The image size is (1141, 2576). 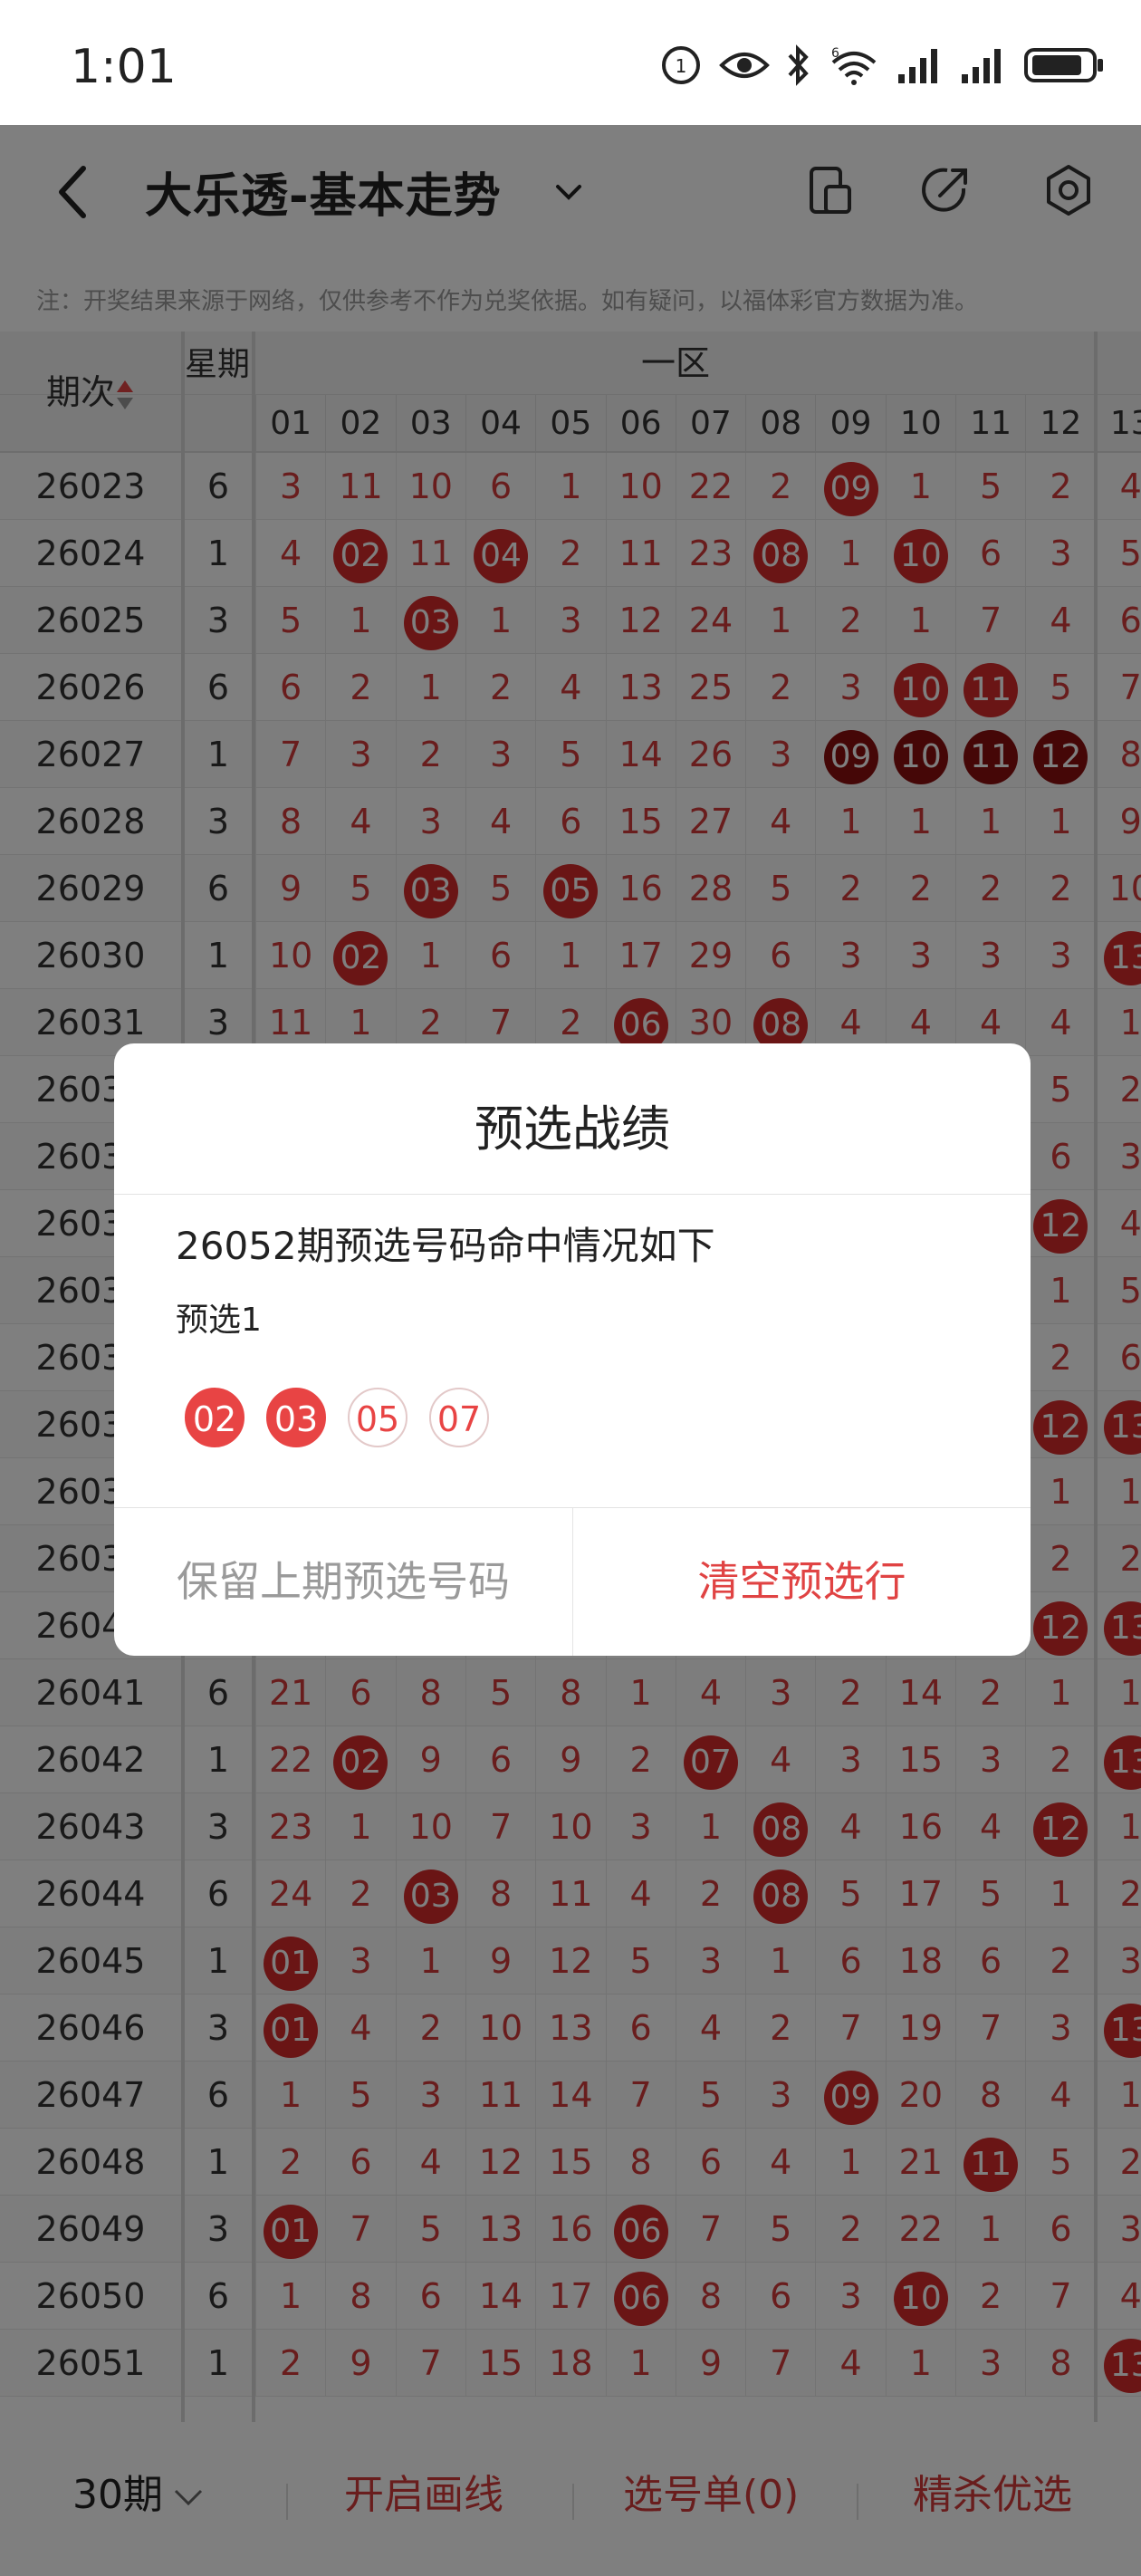 What do you see at coordinates (219, 1320) in the screenshot?
I see `preselect-label: 预选1` at bounding box center [219, 1320].